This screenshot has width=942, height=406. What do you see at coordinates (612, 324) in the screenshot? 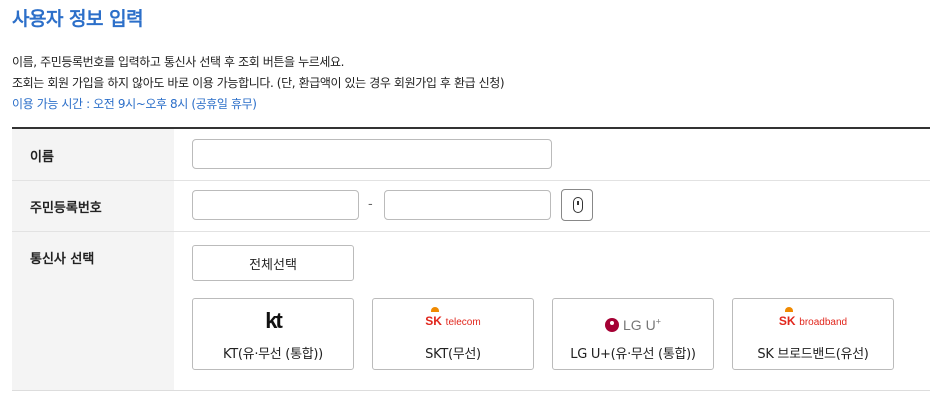
I see `lg-face-icon` at bounding box center [612, 324].